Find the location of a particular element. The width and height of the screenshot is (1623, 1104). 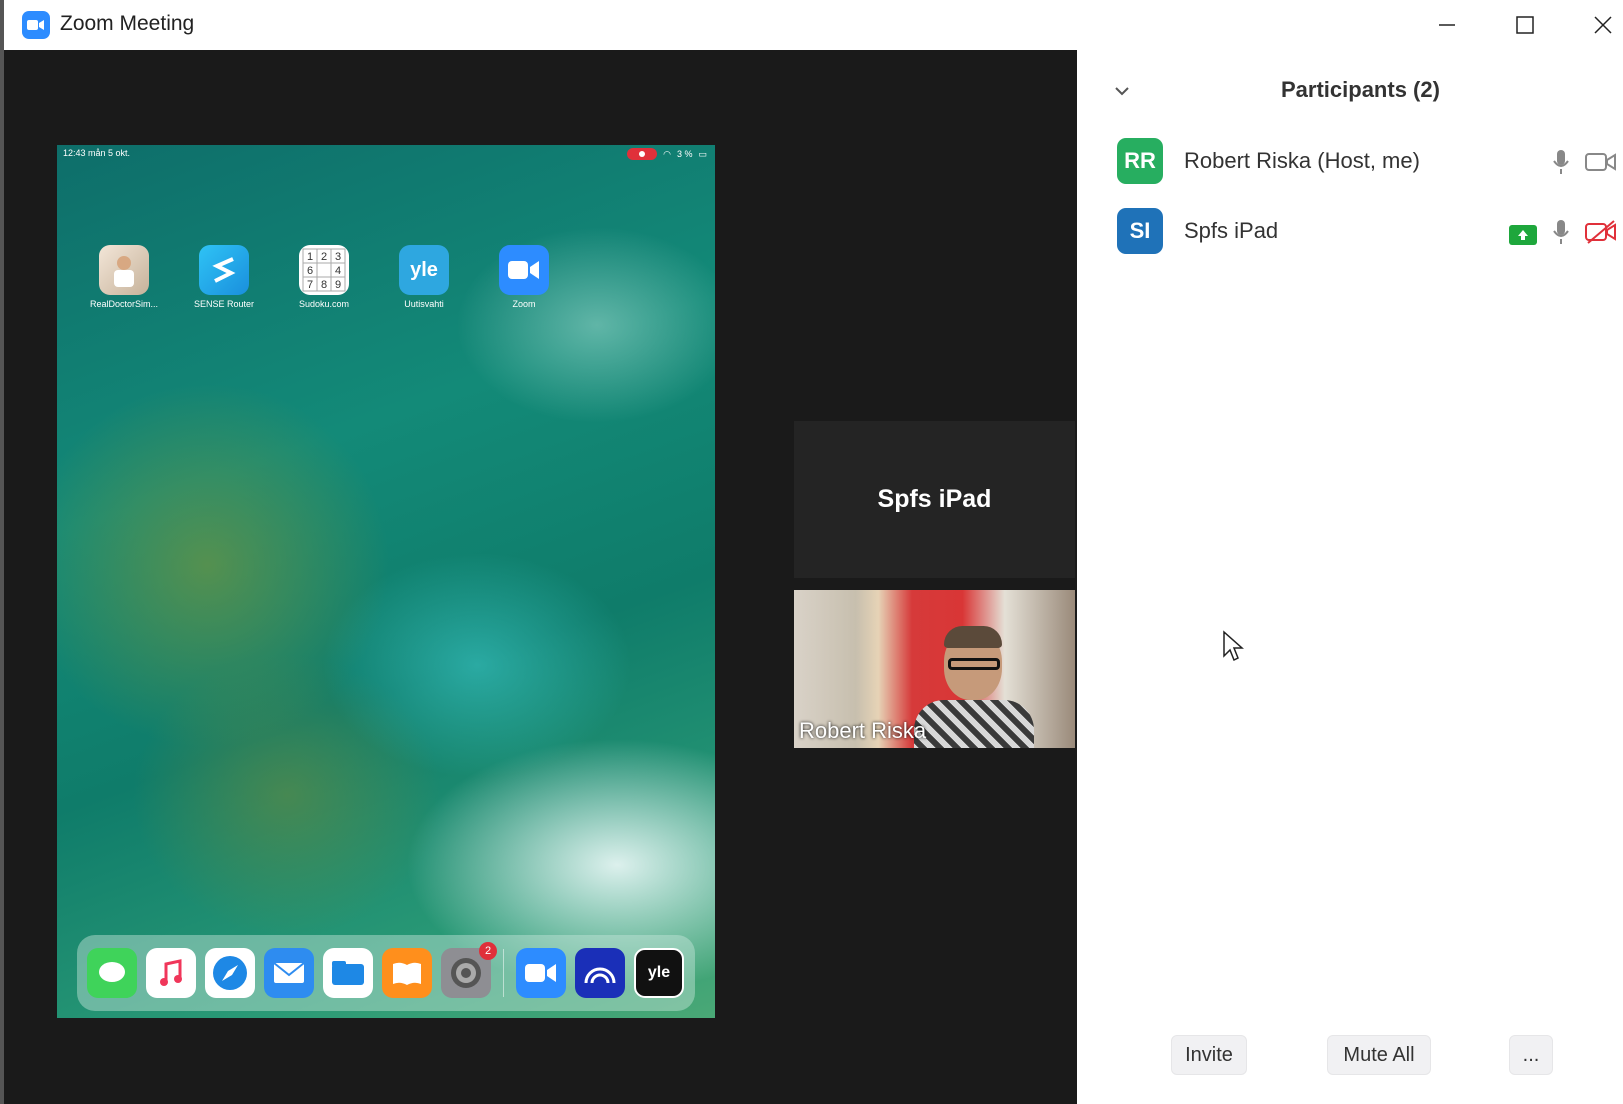

participant-row: SI Spfs iPad is located at coordinates (1367, 232).